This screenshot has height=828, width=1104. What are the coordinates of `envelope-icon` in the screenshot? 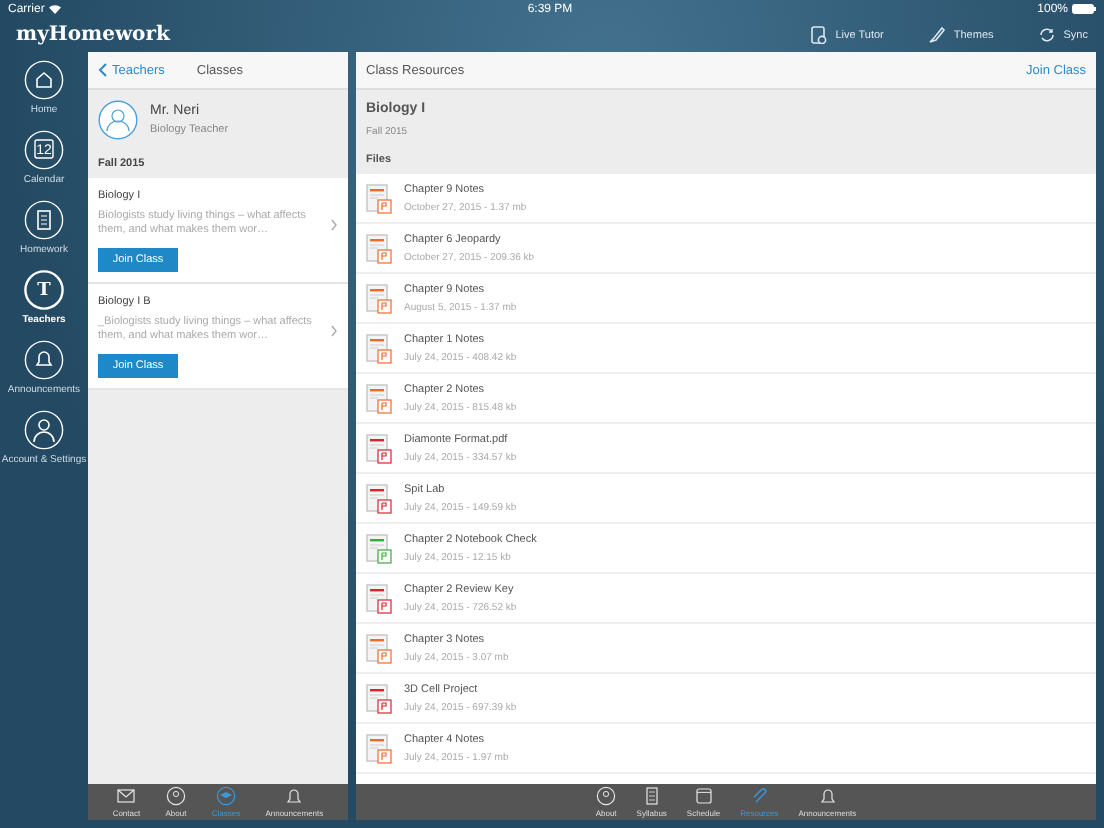 It's located at (126, 796).